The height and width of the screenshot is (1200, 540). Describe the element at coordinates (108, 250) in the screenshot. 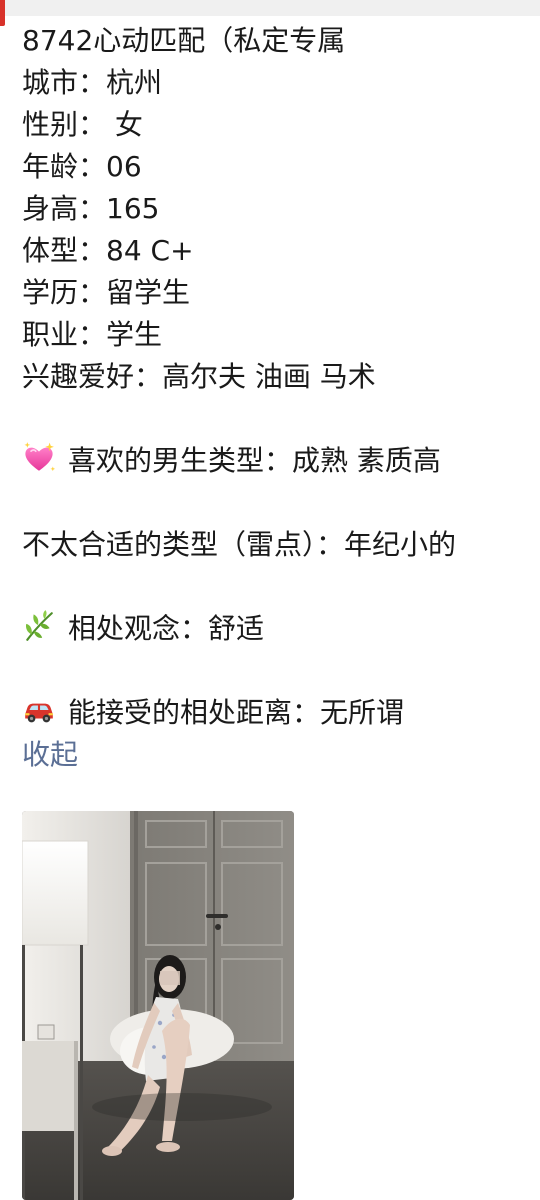

I see `field-body-type: 体型：84 C+` at that location.